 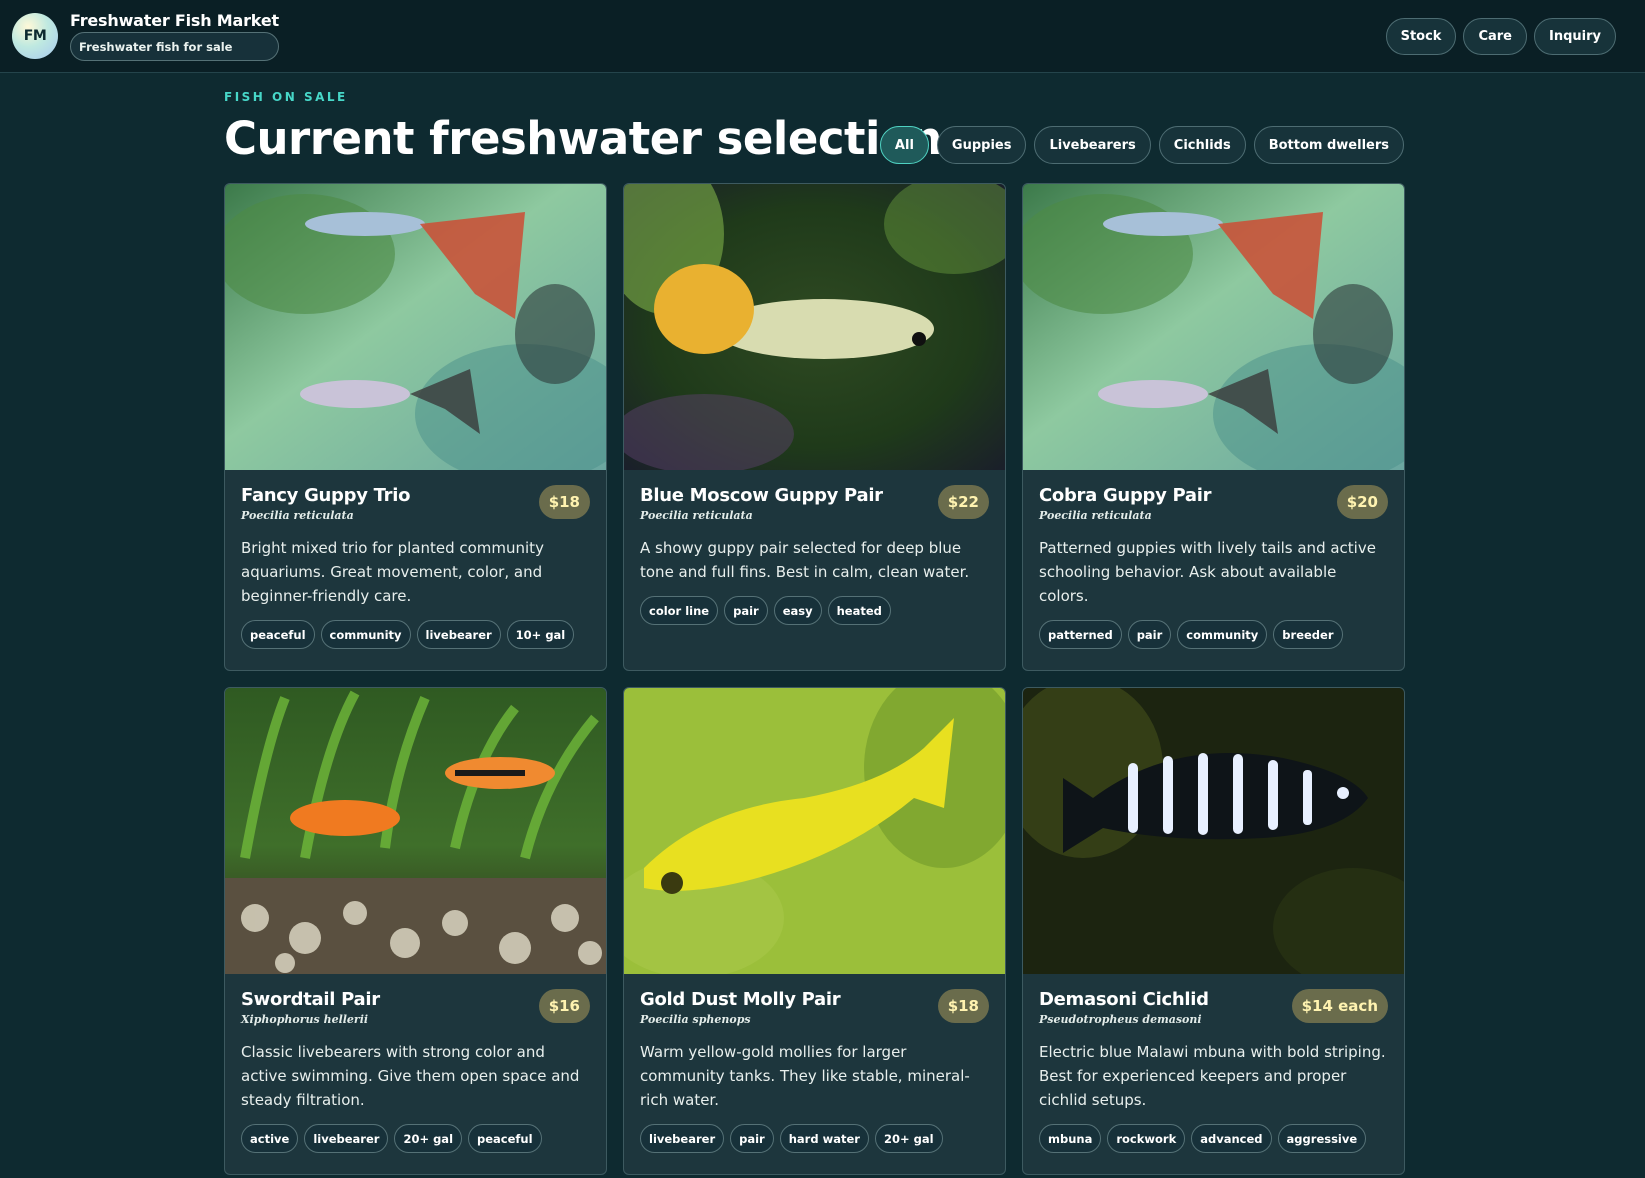 I want to click on product-name: Cobra Guppy Pair, so click(x=1125, y=495).